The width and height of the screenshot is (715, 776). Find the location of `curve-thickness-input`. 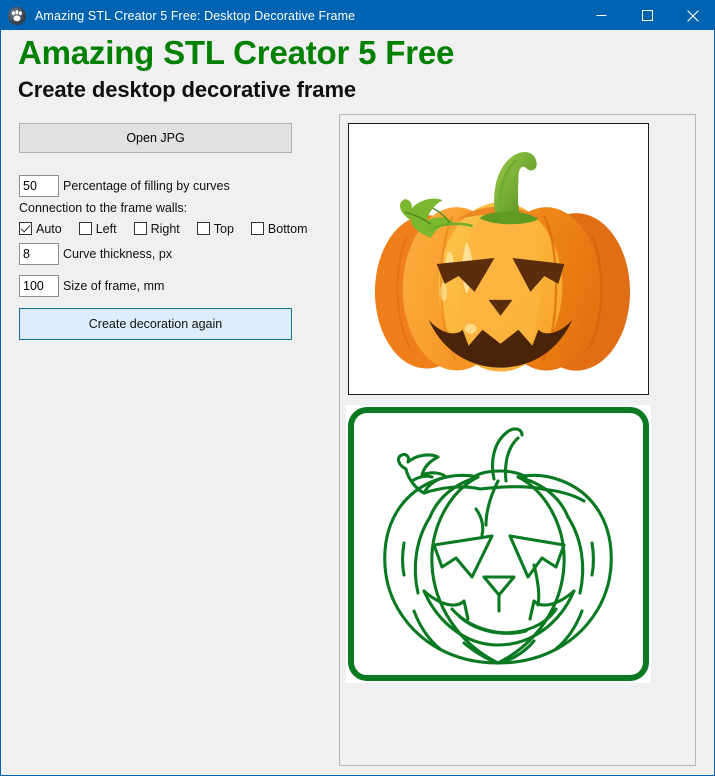

curve-thickness-input is located at coordinates (39, 254).